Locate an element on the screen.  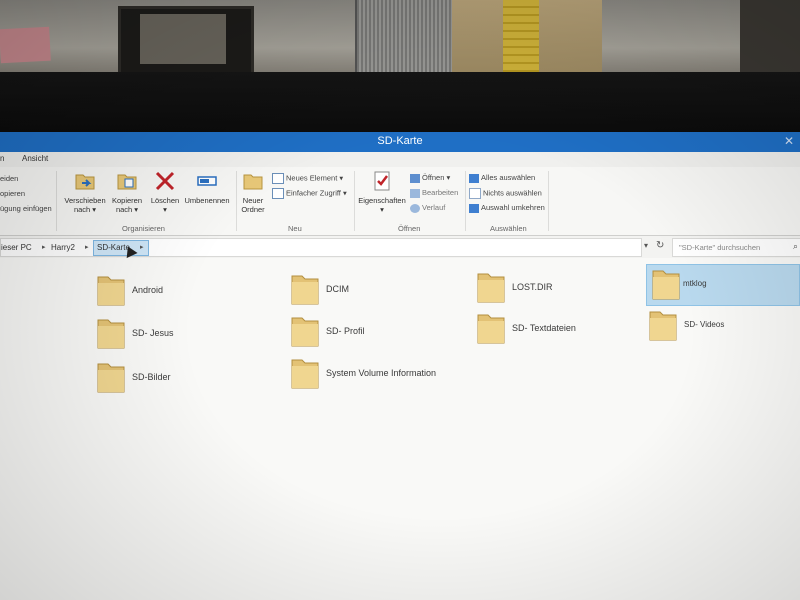
title-bar: SD-Karte ✕ is located at coordinates (400, 142).